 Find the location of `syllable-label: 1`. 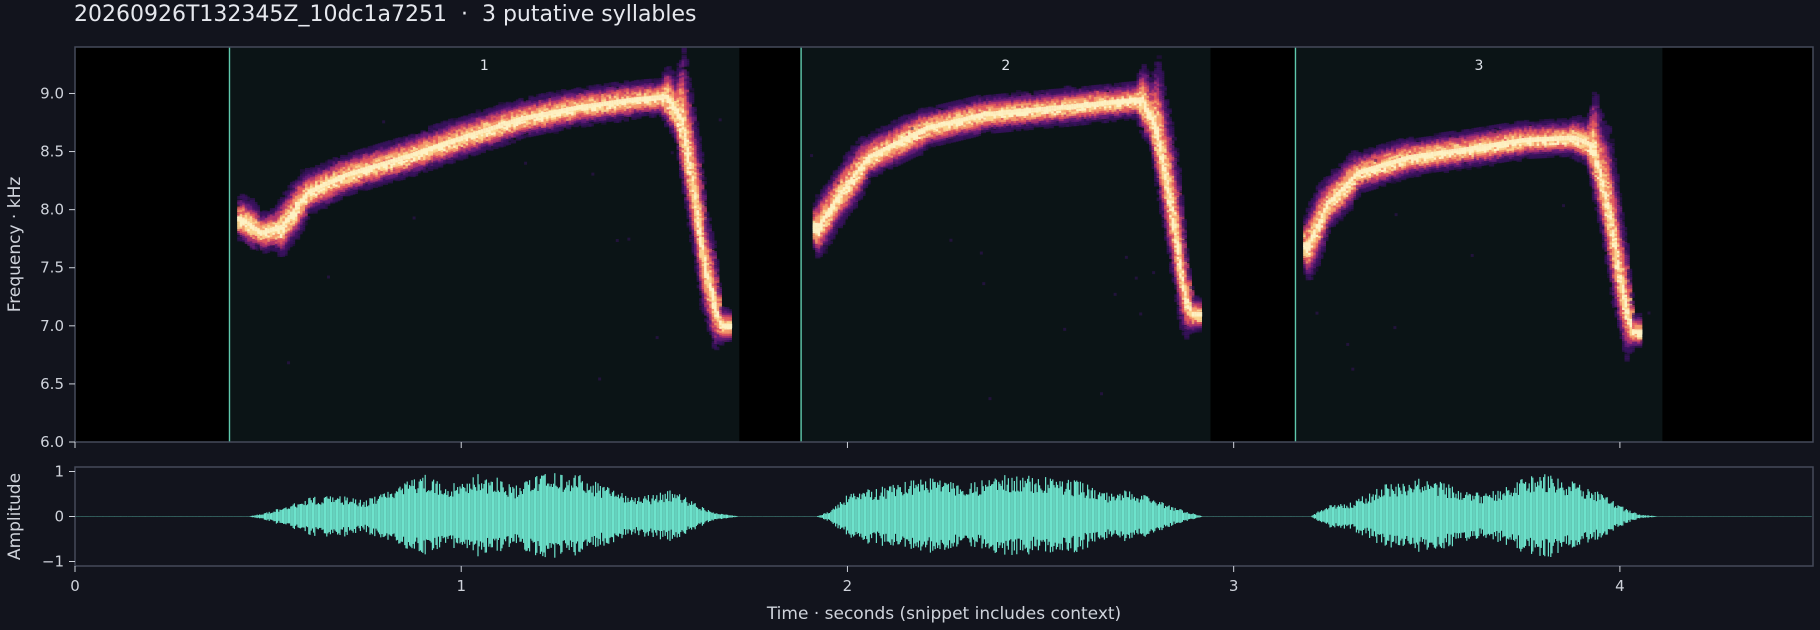

syllable-label: 1 is located at coordinates (484, 66).